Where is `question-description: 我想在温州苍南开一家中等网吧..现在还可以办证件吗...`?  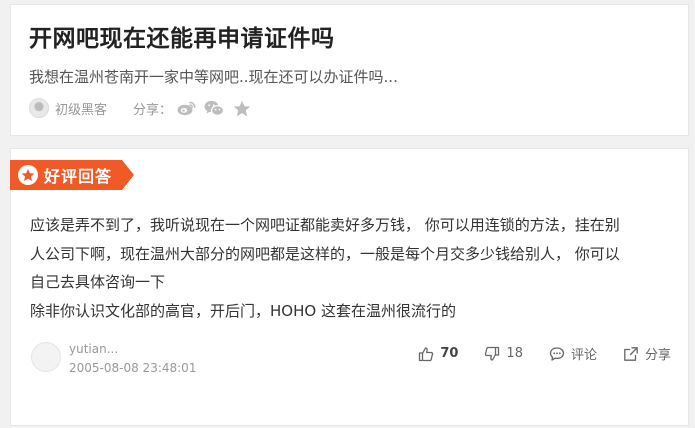
question-description: 我想在温州苍南开一家中等网吧..现在还可以办证件吗... is located at coordinates (213, 77).